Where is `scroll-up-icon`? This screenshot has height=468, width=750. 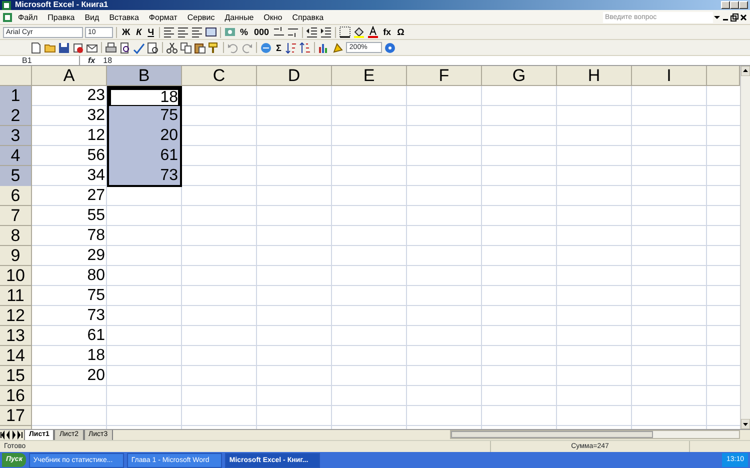 scroll-up-icon is located at coordinates (745, 71).